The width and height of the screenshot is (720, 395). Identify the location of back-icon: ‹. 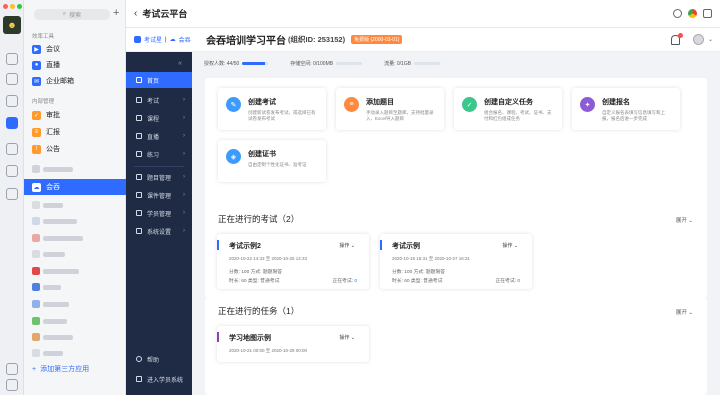
(135, 13).